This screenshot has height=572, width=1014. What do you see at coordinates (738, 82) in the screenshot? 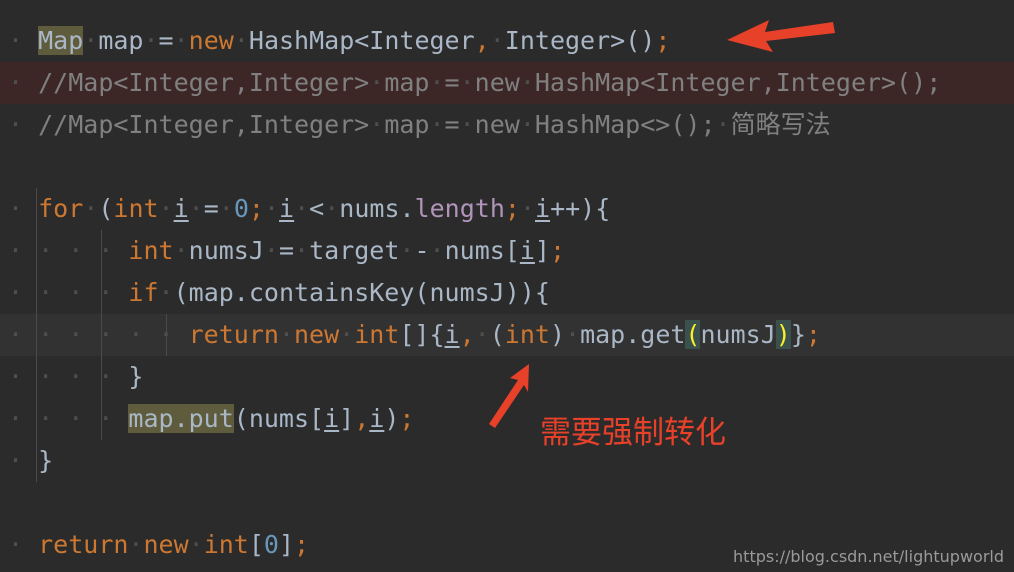
I see `token-comment-2e: HashMap<Integer,Integer>();` at bounding box center [738, 82].